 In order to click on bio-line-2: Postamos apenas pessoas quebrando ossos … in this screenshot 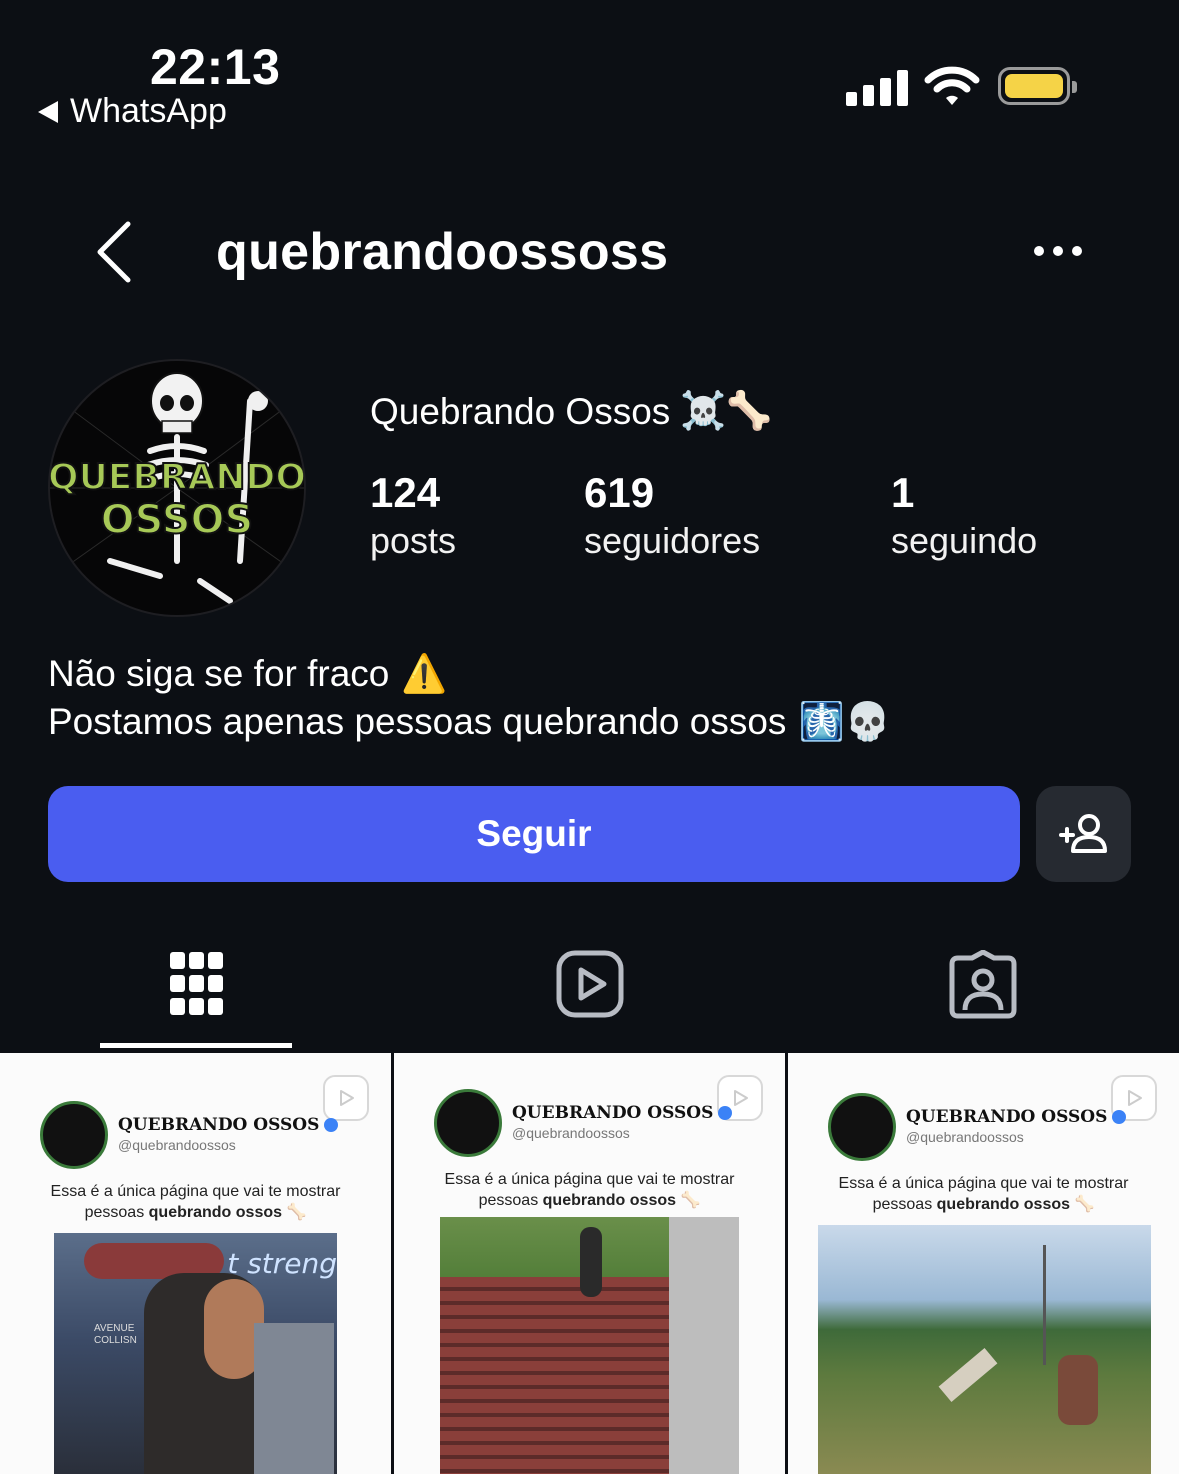, I will do `click(469, 722)`.